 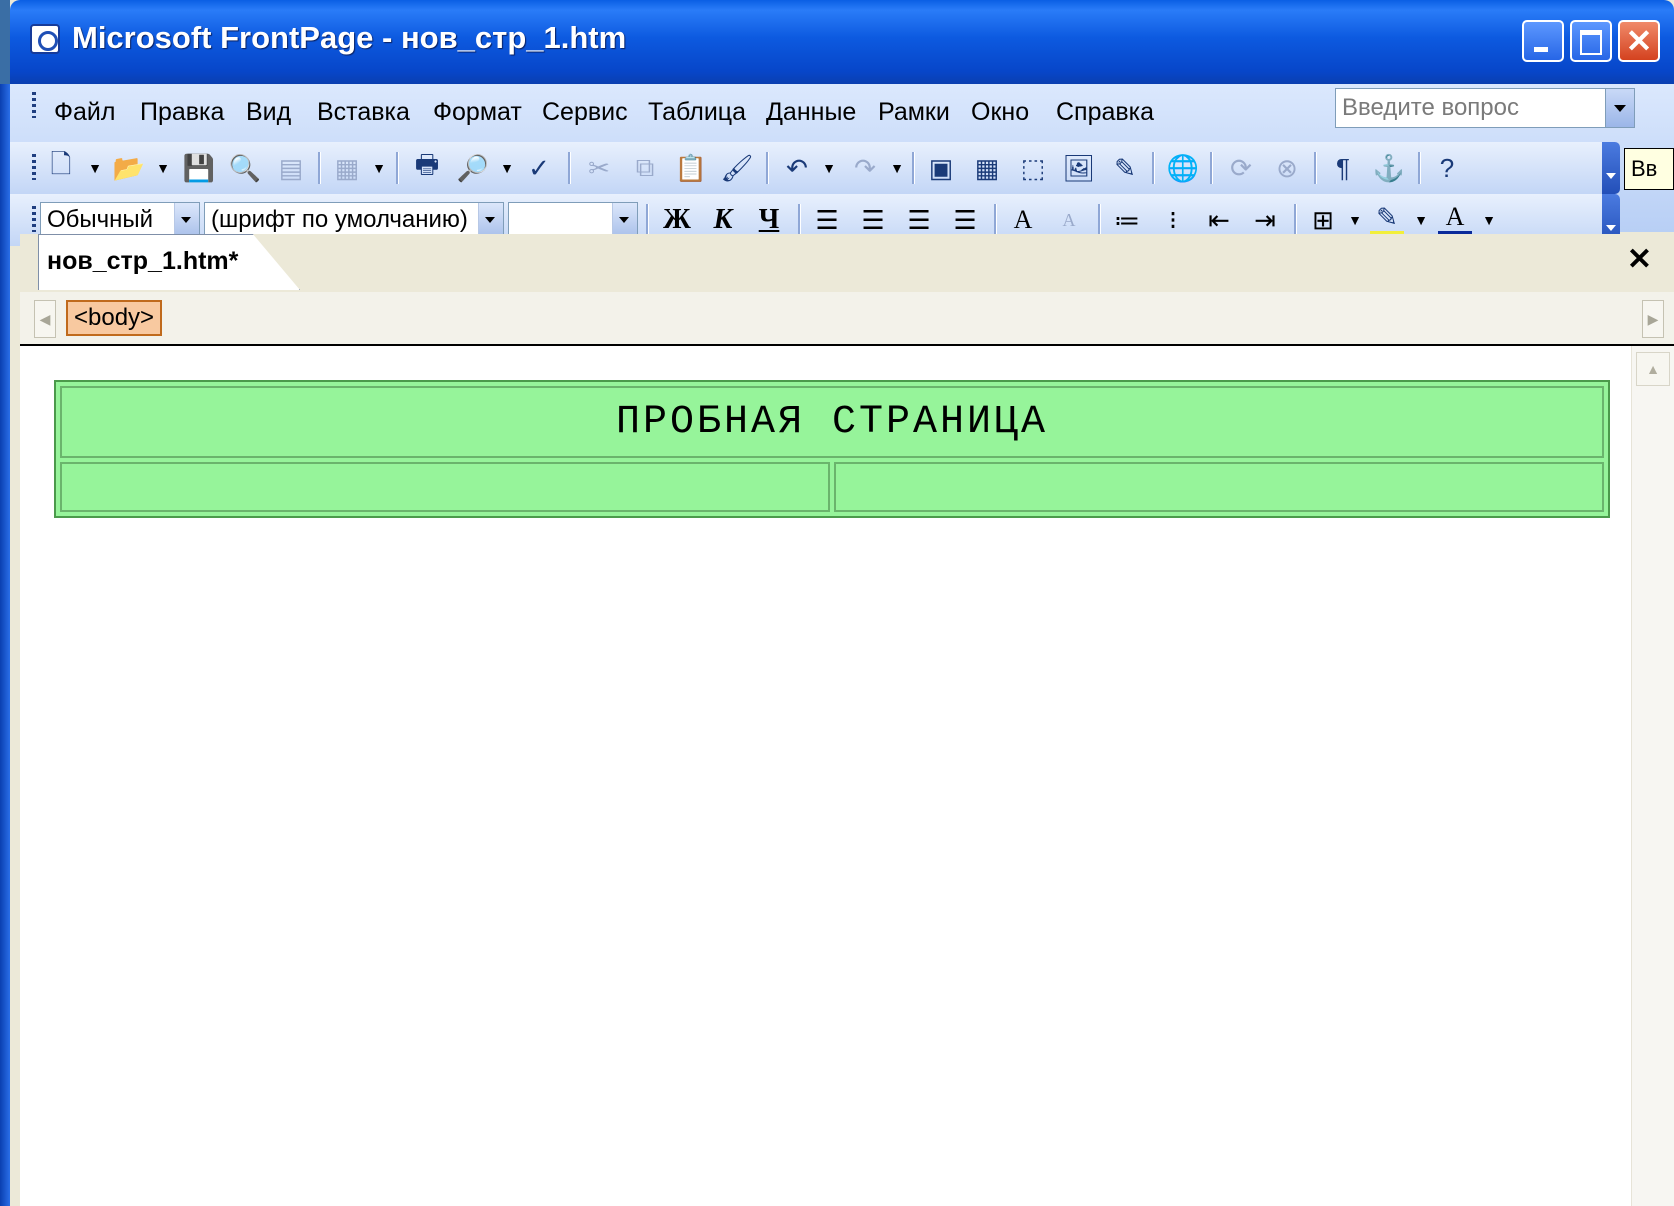 What do you see at coordinates (291, 168) in the screenshot?
I see `publish-icon: ▤` at bounding box center [291, 168].